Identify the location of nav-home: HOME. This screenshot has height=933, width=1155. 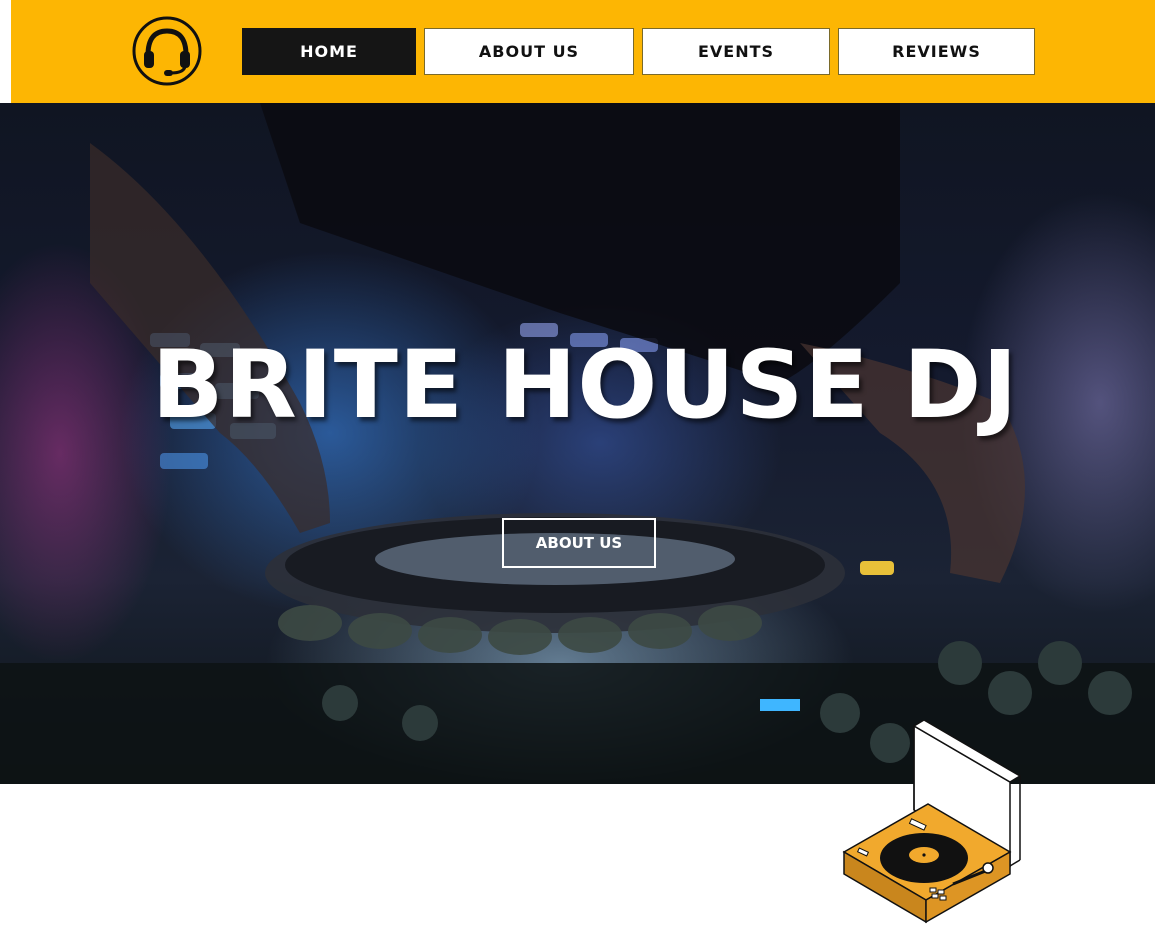
(329, 51).